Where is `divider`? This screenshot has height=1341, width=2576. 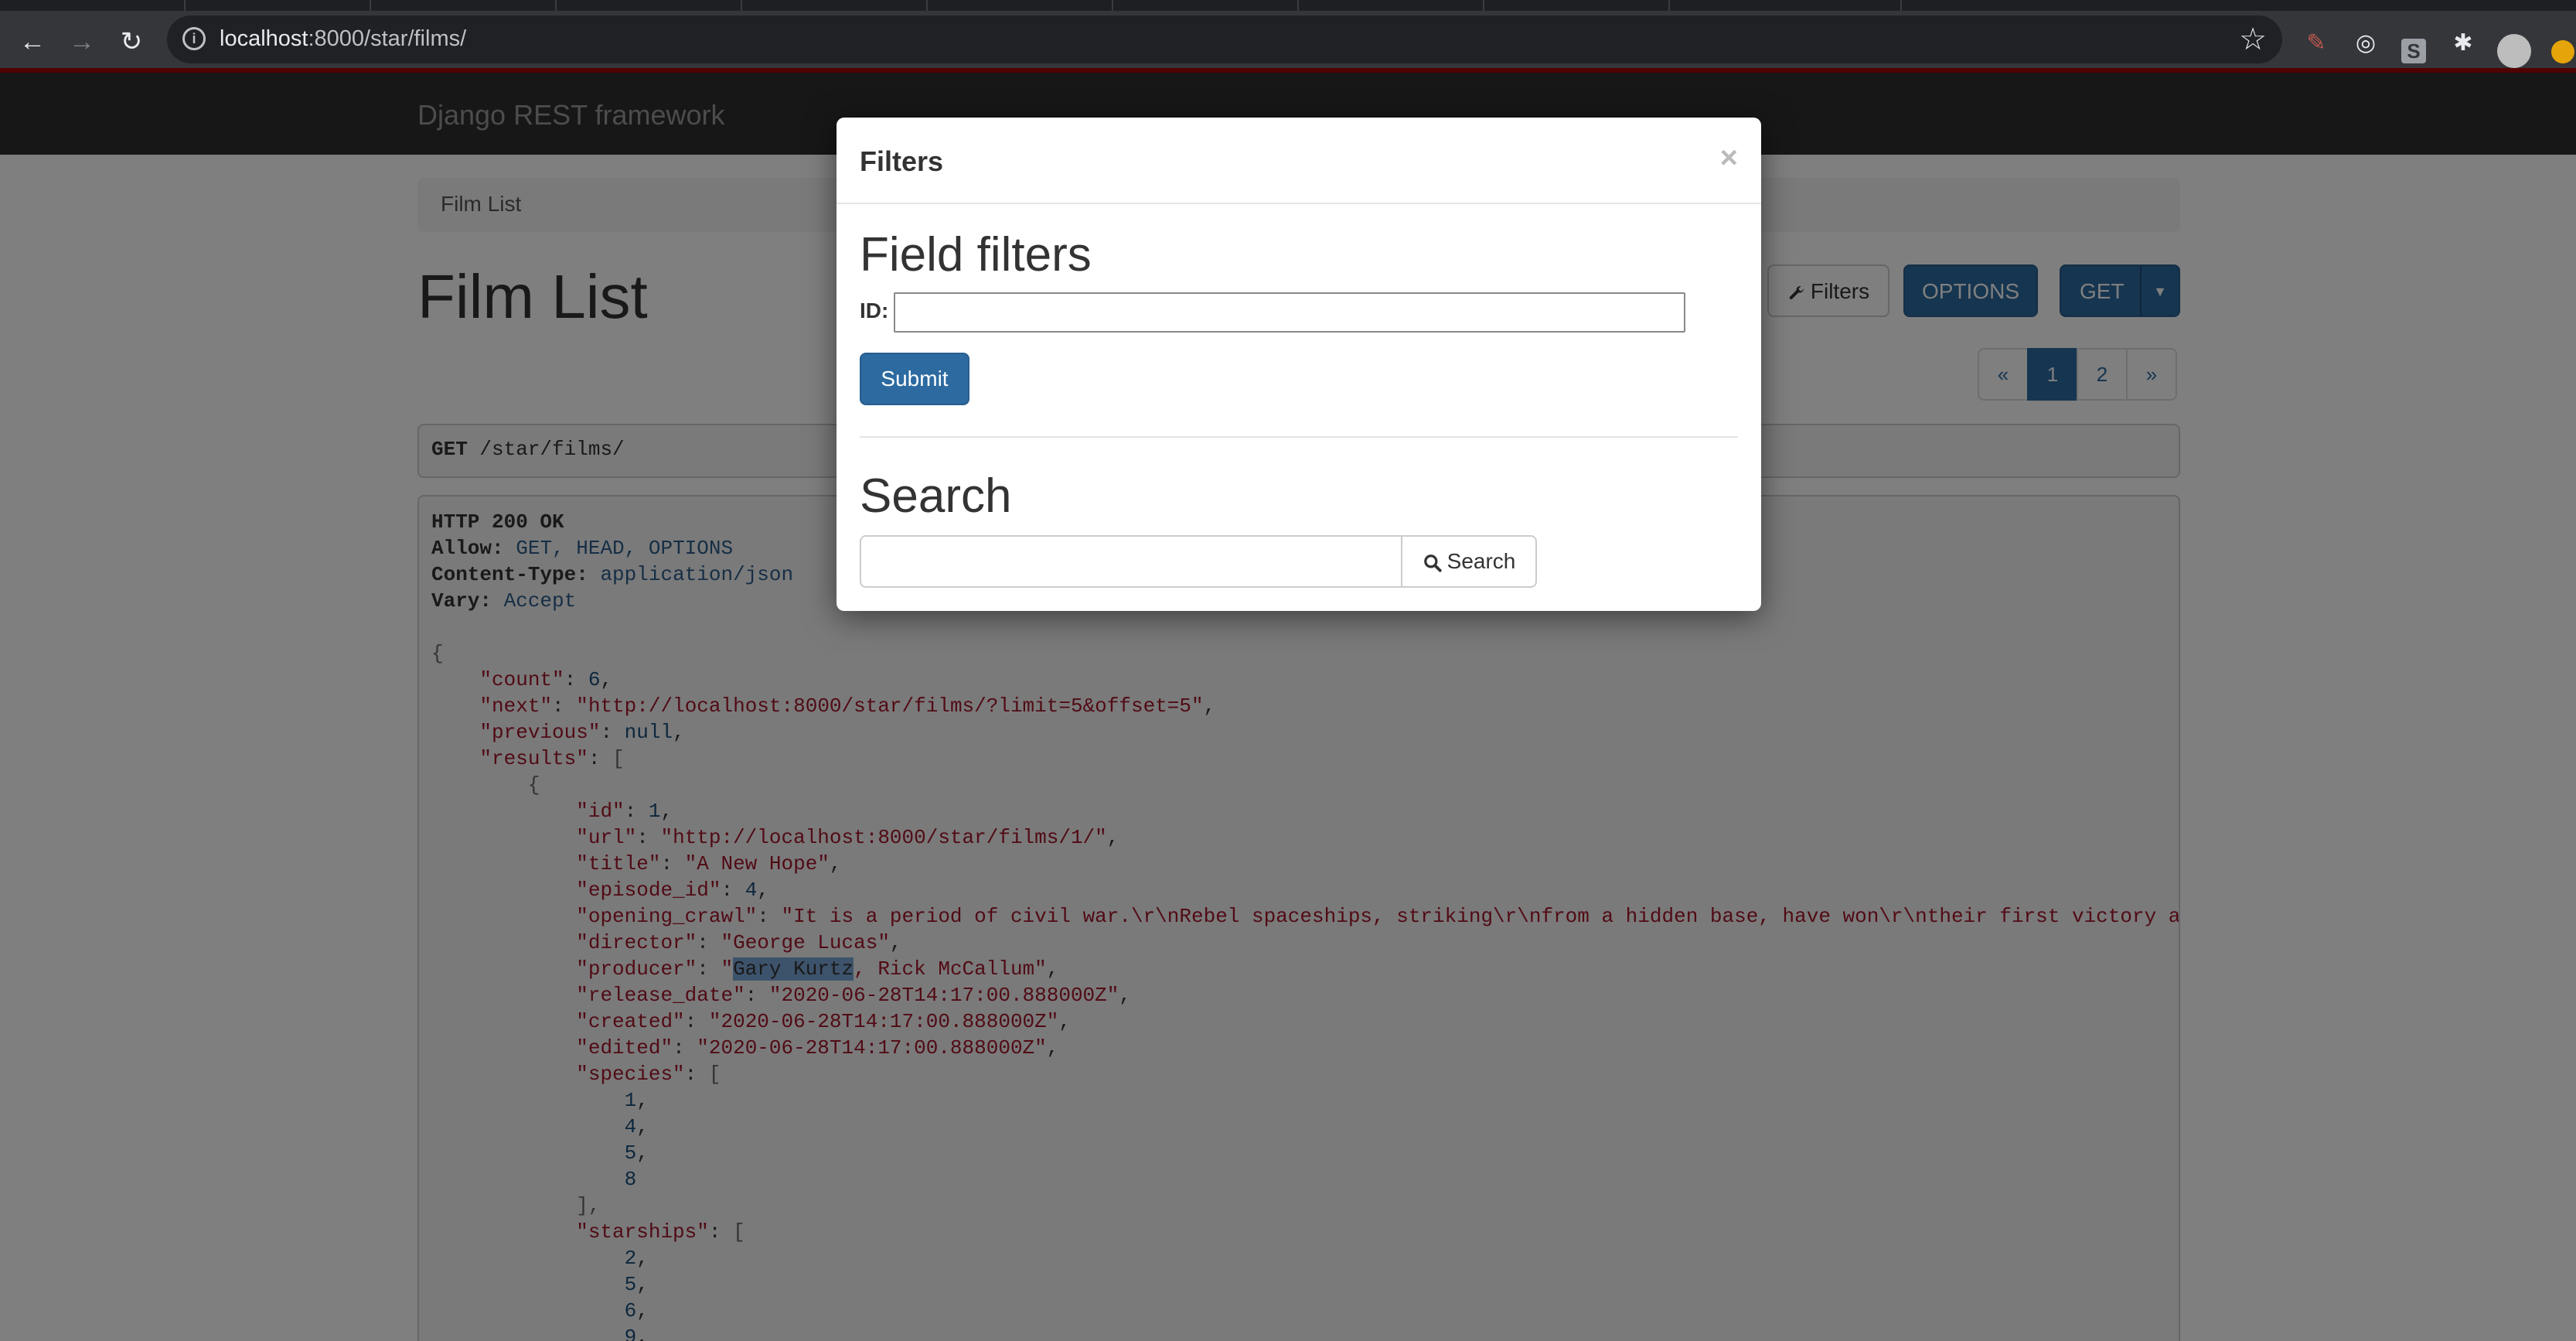
divider is located at coordinates (1299, 437).